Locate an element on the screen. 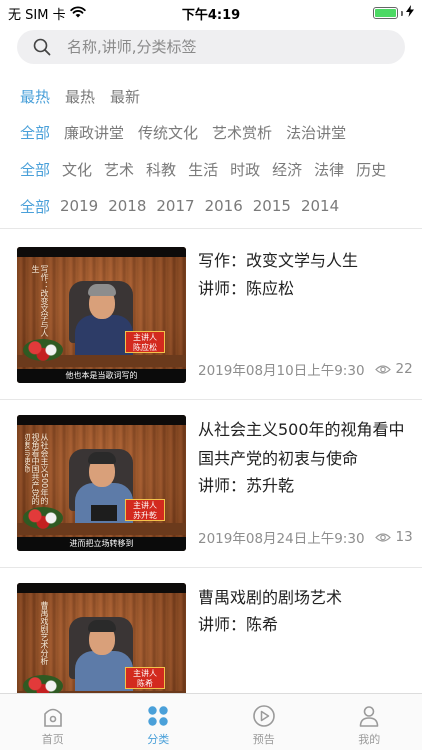  year-option: 2019 is located at coordinates (79, 206).